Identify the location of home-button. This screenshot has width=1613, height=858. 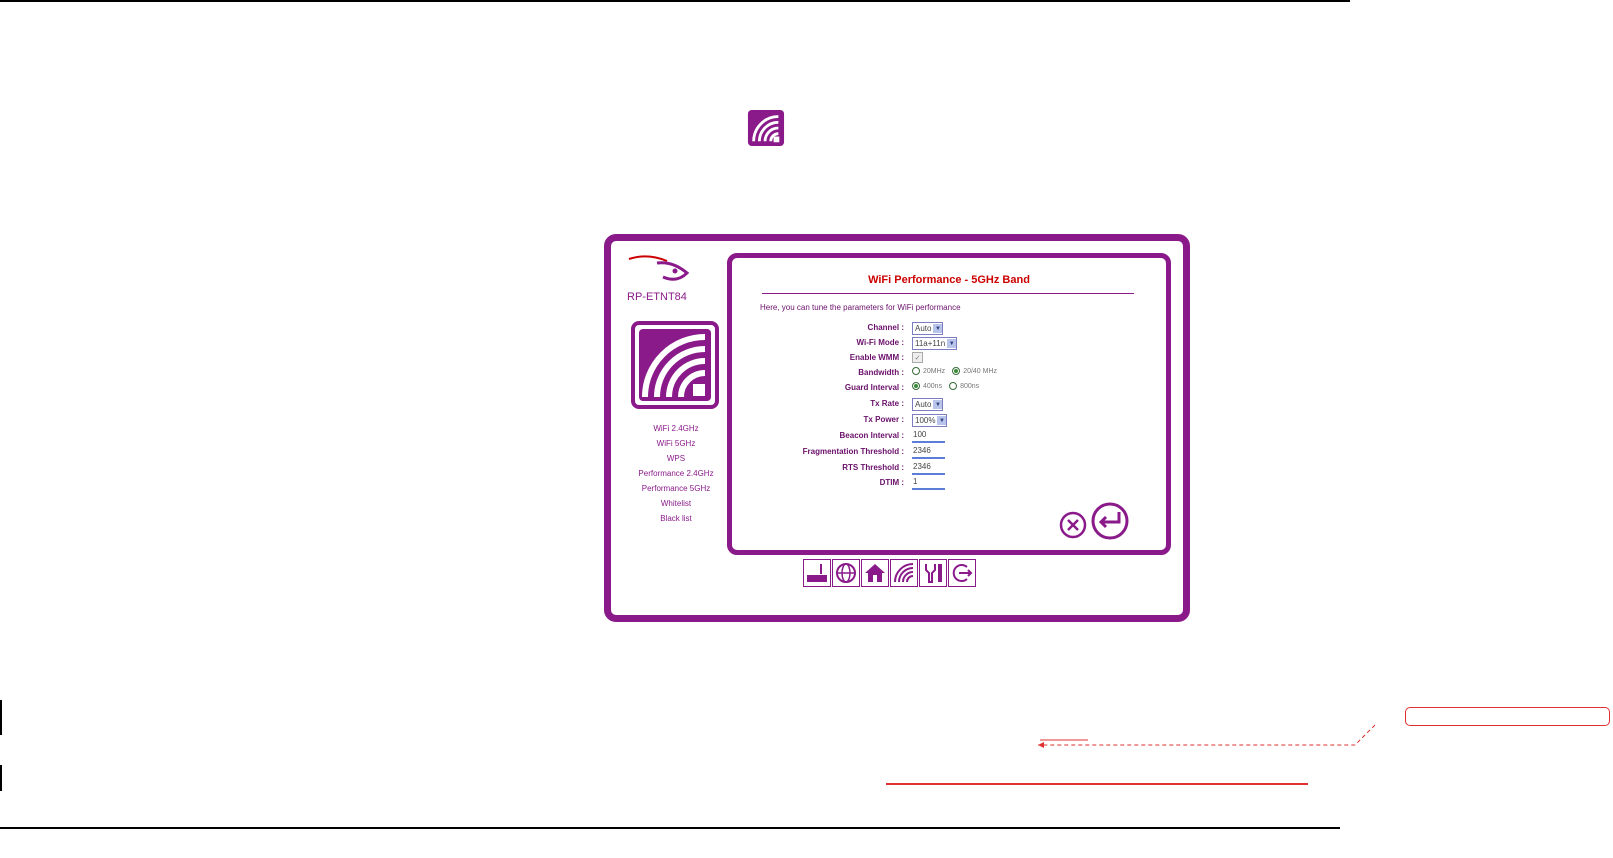
(875, 573).